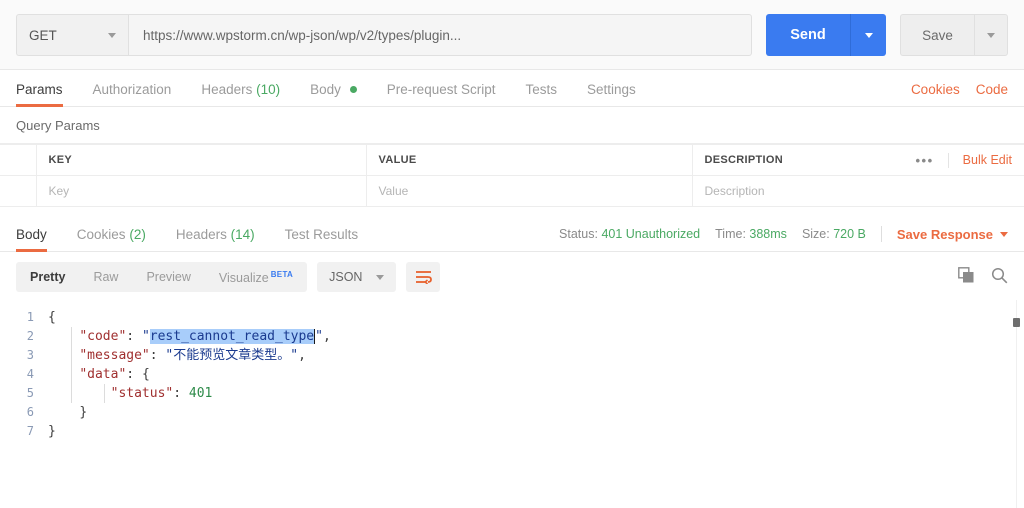 Image resolution: width=1024 pixels, height=508 pixels. What do you see at coordinates (440, 35) in the screenshot?
I see `request-url-input` at bounding box center [440, 35].